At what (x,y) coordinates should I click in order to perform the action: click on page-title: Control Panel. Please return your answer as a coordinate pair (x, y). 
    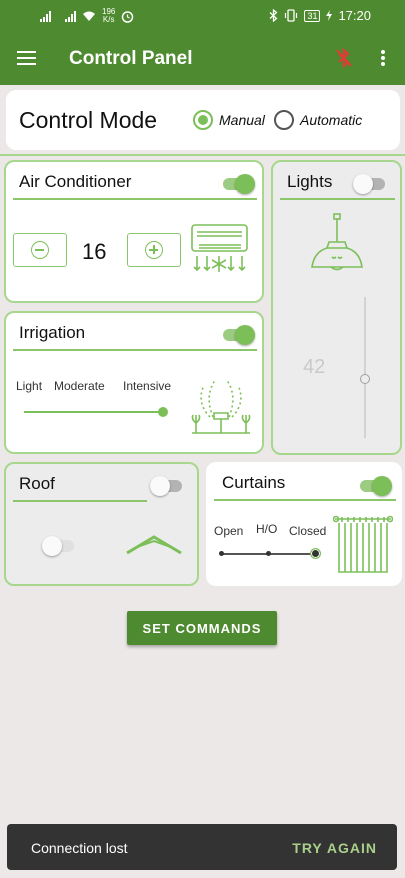
    Looking at the image, I should click on (131, 58).